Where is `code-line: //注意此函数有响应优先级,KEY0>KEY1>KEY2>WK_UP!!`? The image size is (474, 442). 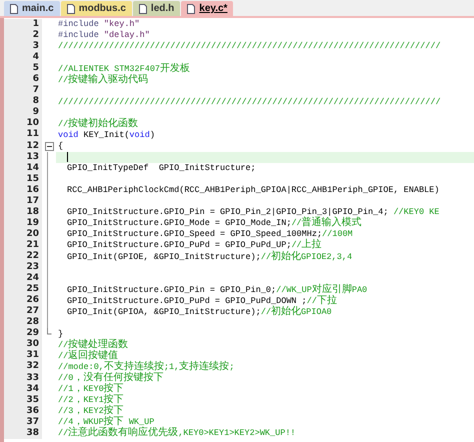 code-line: //注意此函数有响应优先级,KEY0>KEY1>KEY2>WK_UP!! is located at coordinates (177, 433).